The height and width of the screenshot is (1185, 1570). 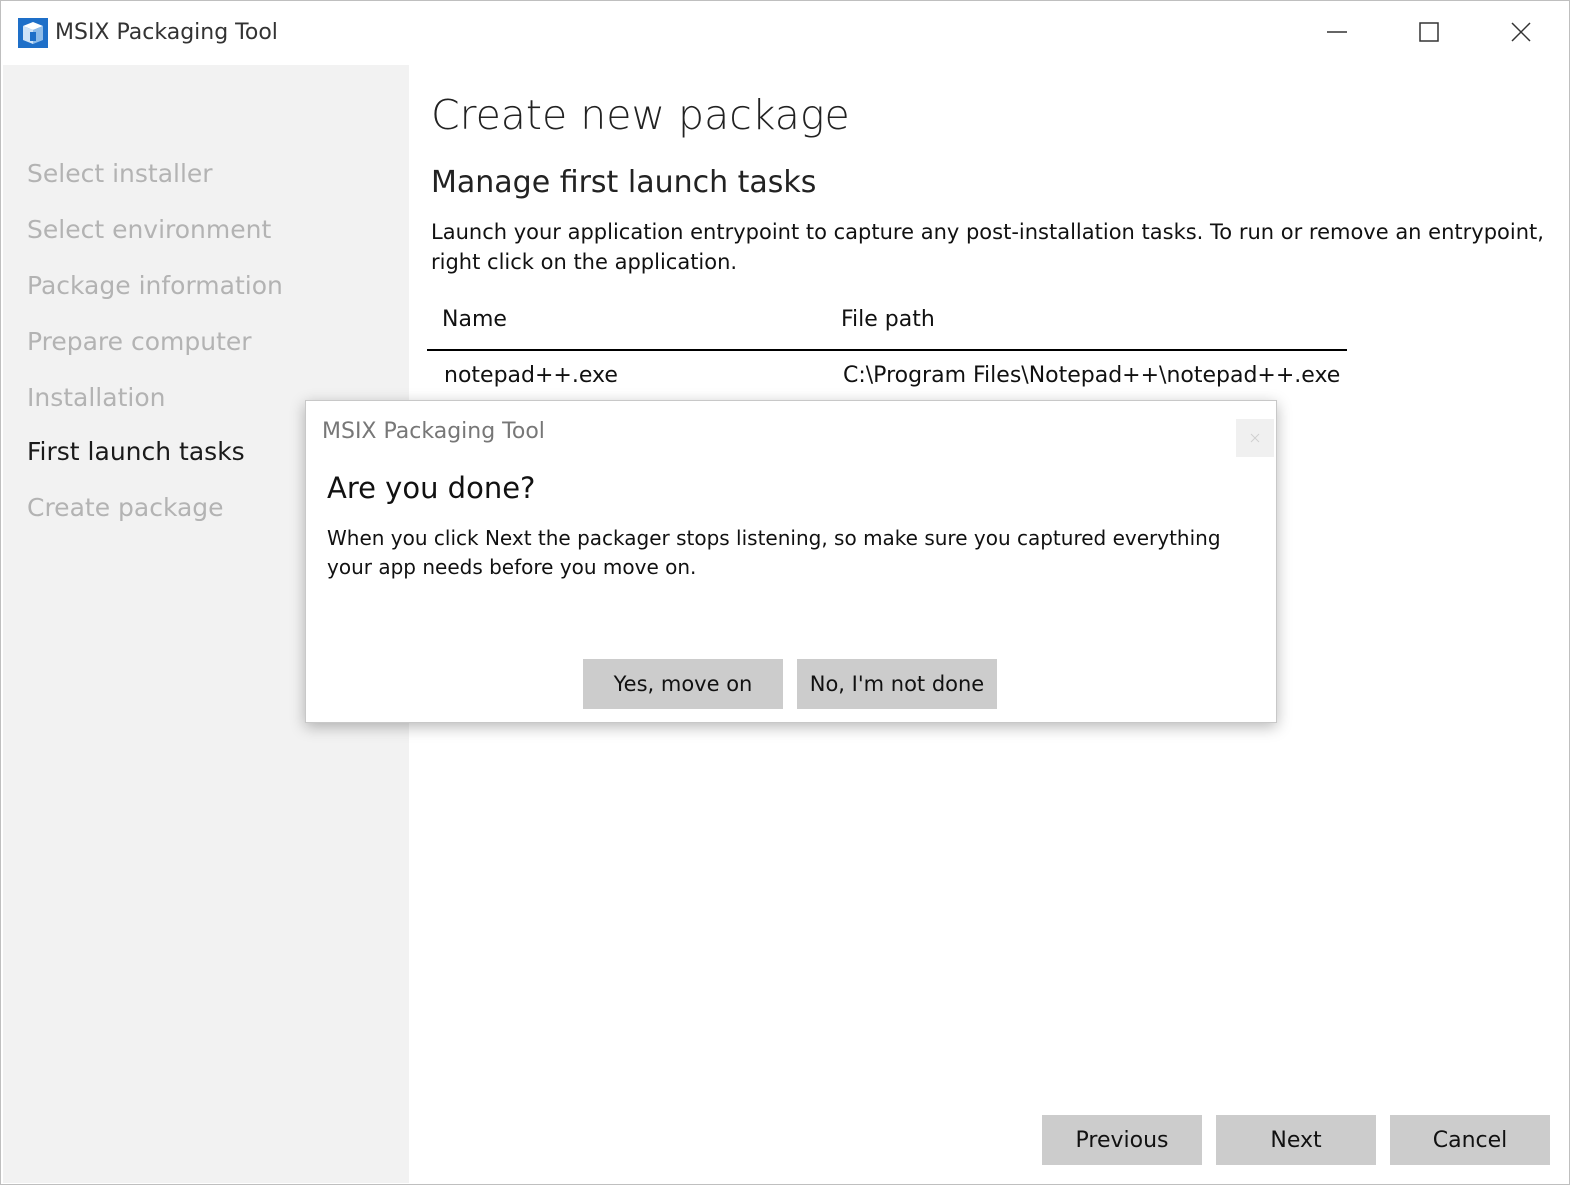 What do you see at coordinates (624, 182) in the screenshot?
I see `section-title: Manage first launch tasks` at bounding box center [624, 182].